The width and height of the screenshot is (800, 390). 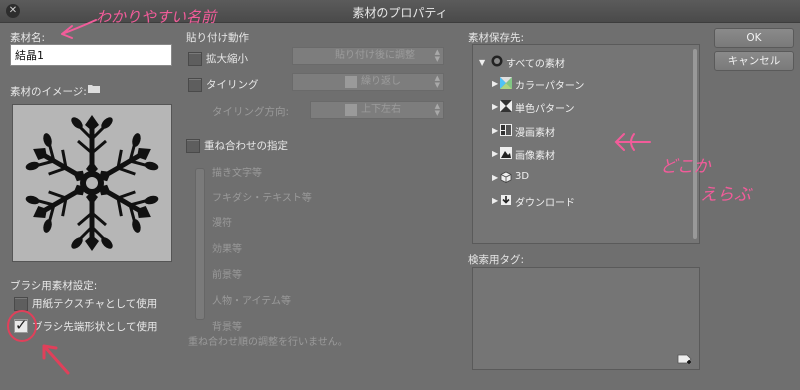 I want to click on annotation-choose-note-2: えらぶ, so click(x=725, y=195).